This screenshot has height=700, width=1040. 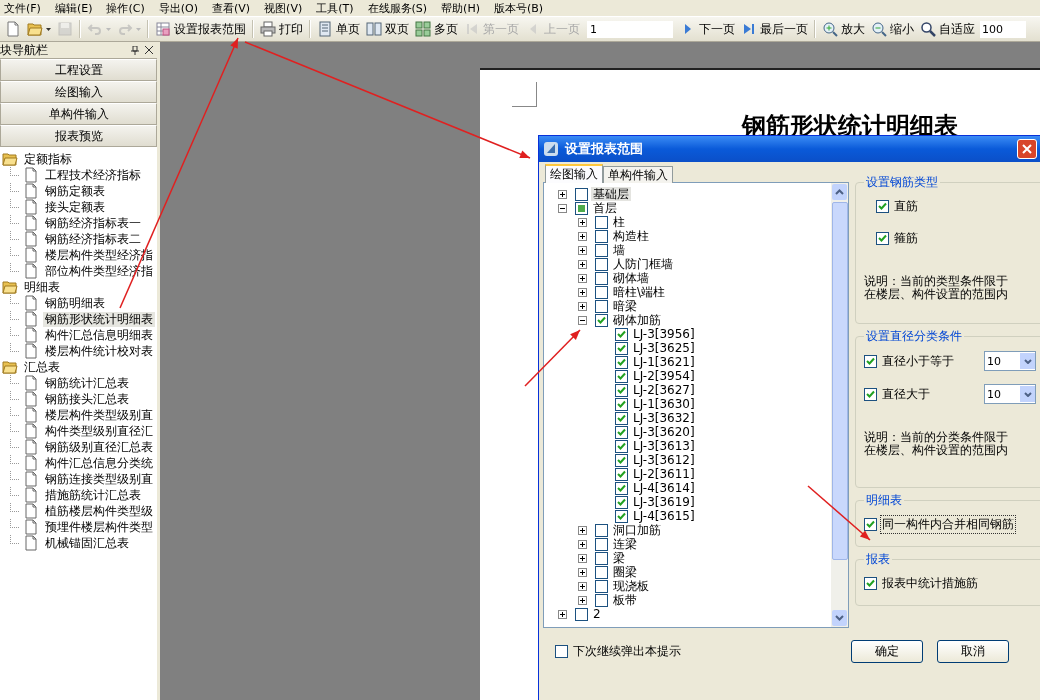 What do you see at coordinates (99, 463) in the screenshot?
I see `tree-item: 构件汇总信息分类统` at bounding box center [99, 463].